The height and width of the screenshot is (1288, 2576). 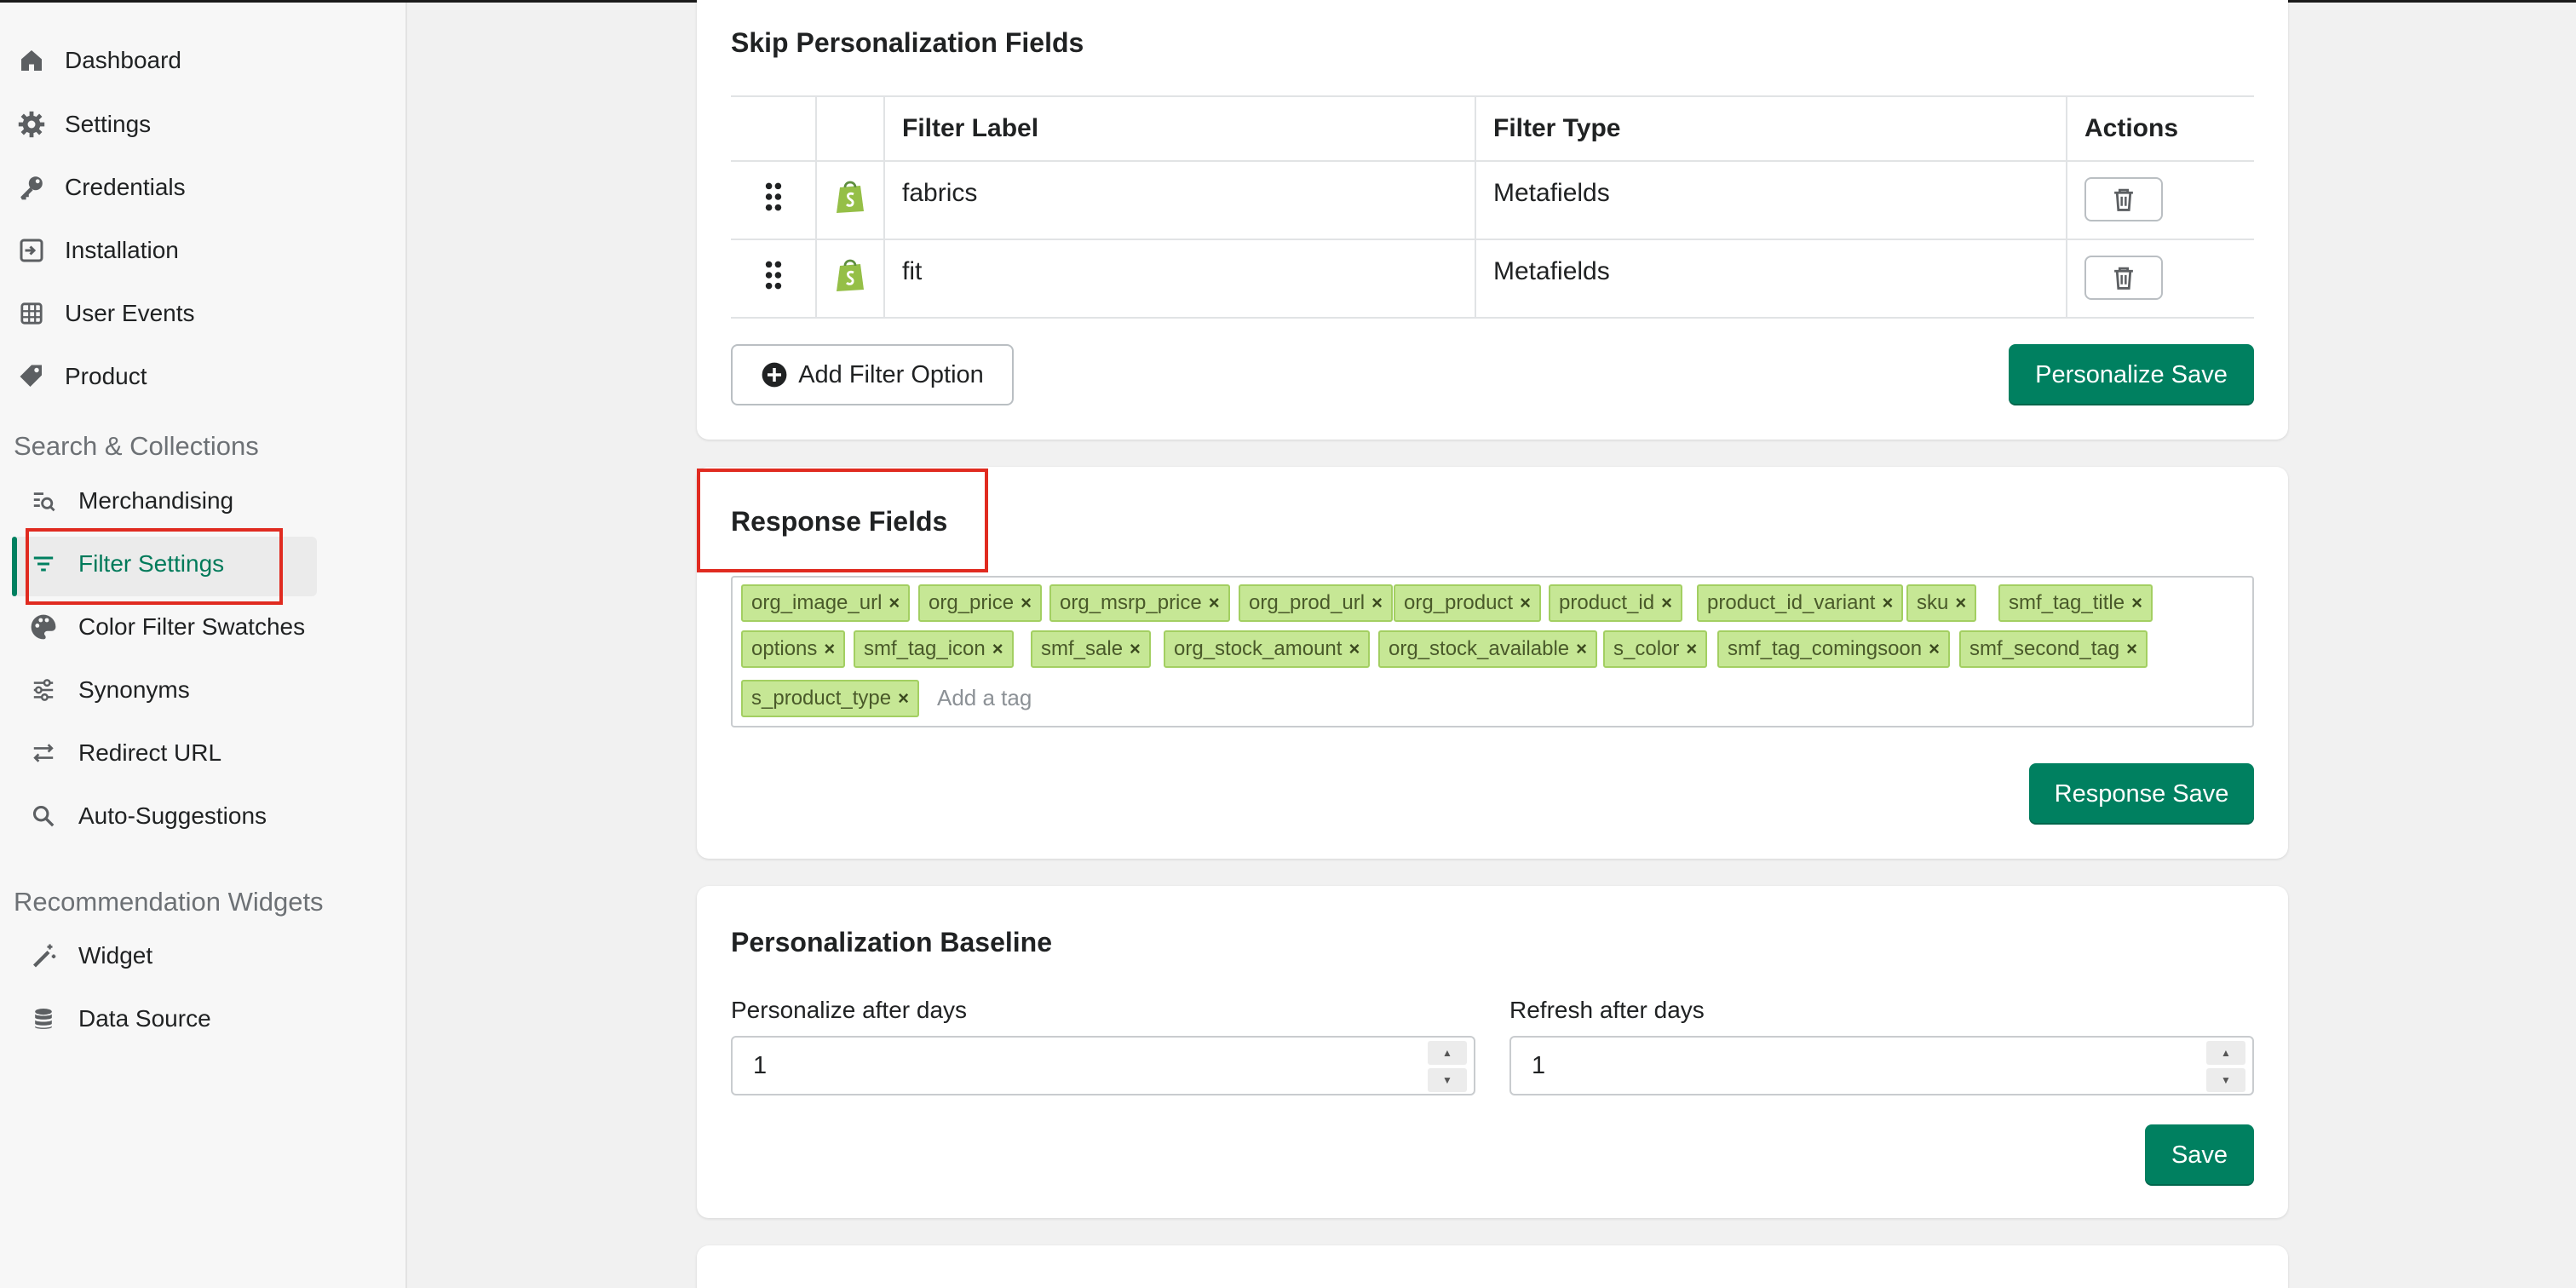 I want to click on tag-label: s_product_type, so click(x=822, y=698).